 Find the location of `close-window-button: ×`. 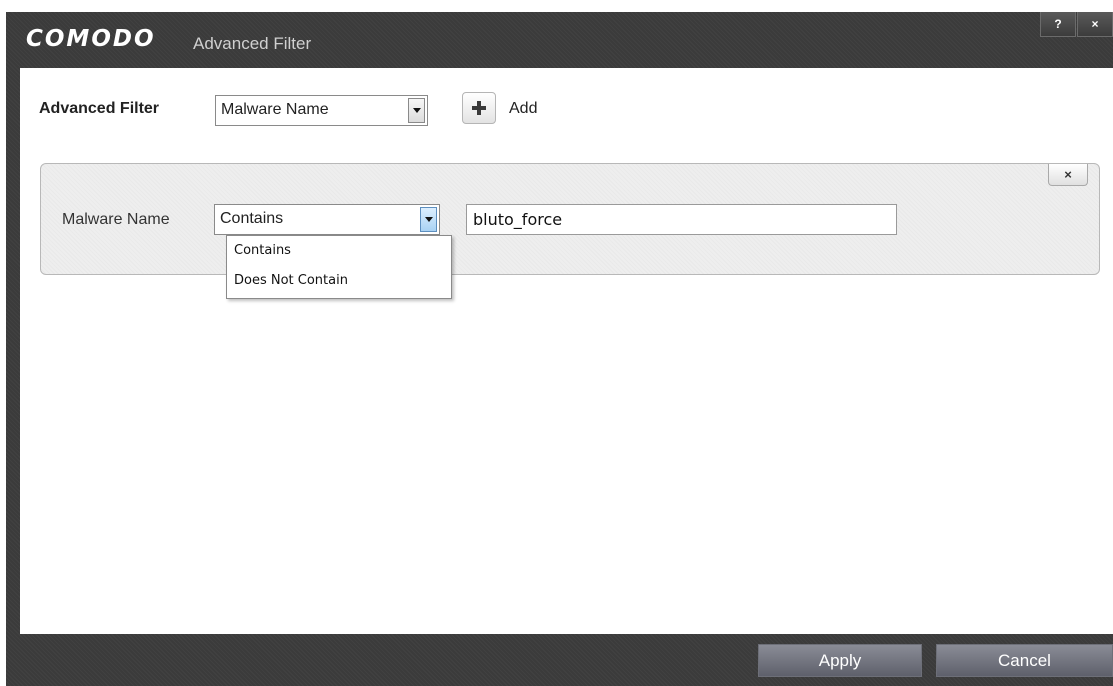

close-window-button: × is located at coordinates (1095, 24).